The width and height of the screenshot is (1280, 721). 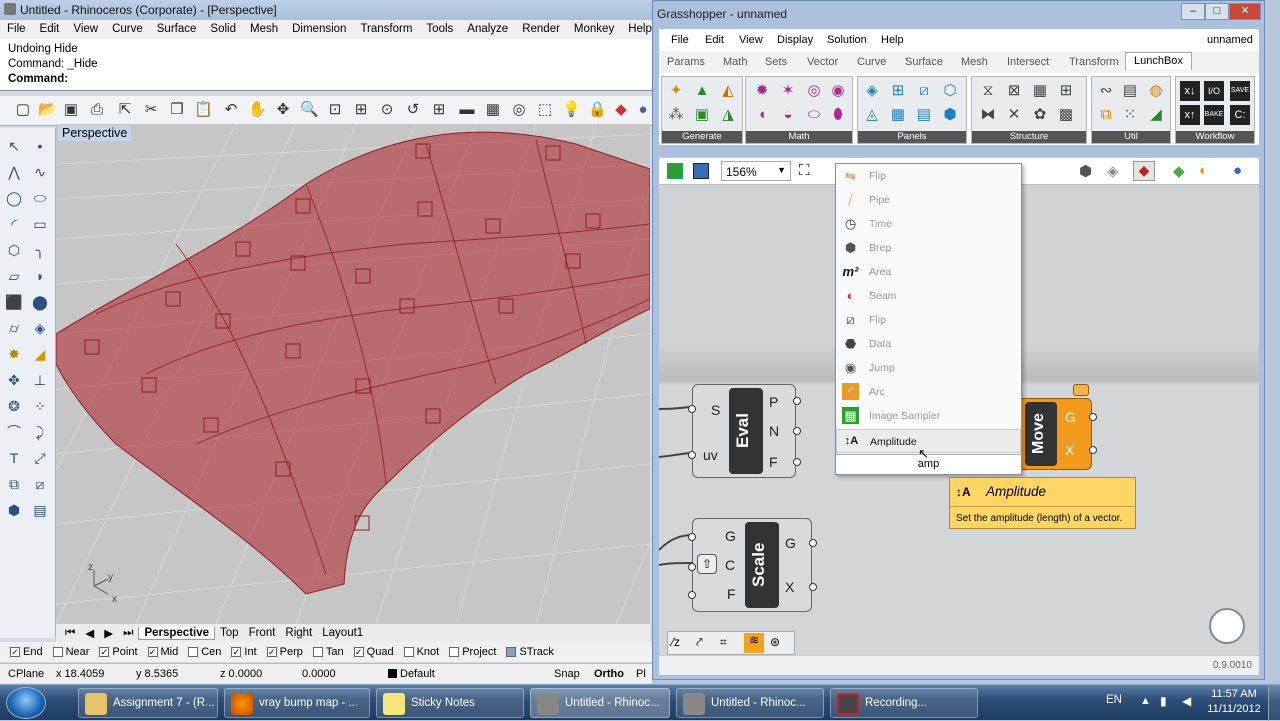 What do you see at coordinates (1237, 170) in the screenshot?
I see `preview-sphere-icon: ●` at bounding box center [1237, 170].